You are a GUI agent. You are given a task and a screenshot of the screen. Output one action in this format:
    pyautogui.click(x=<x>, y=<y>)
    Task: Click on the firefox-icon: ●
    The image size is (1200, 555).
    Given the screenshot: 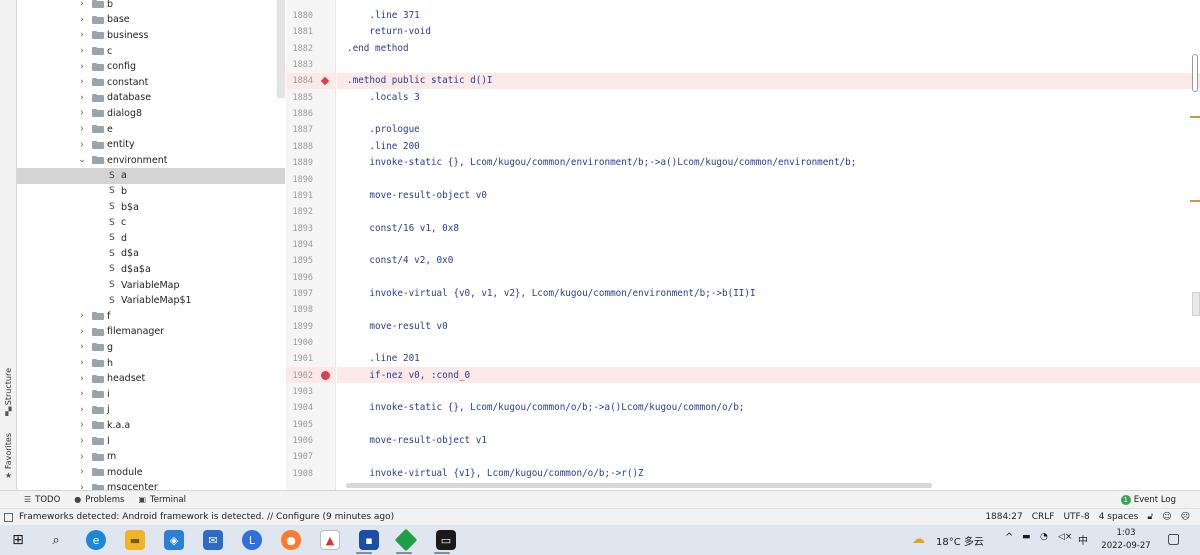 What is the action you would take?
    pyautogui.click(x=291, y=540)
    